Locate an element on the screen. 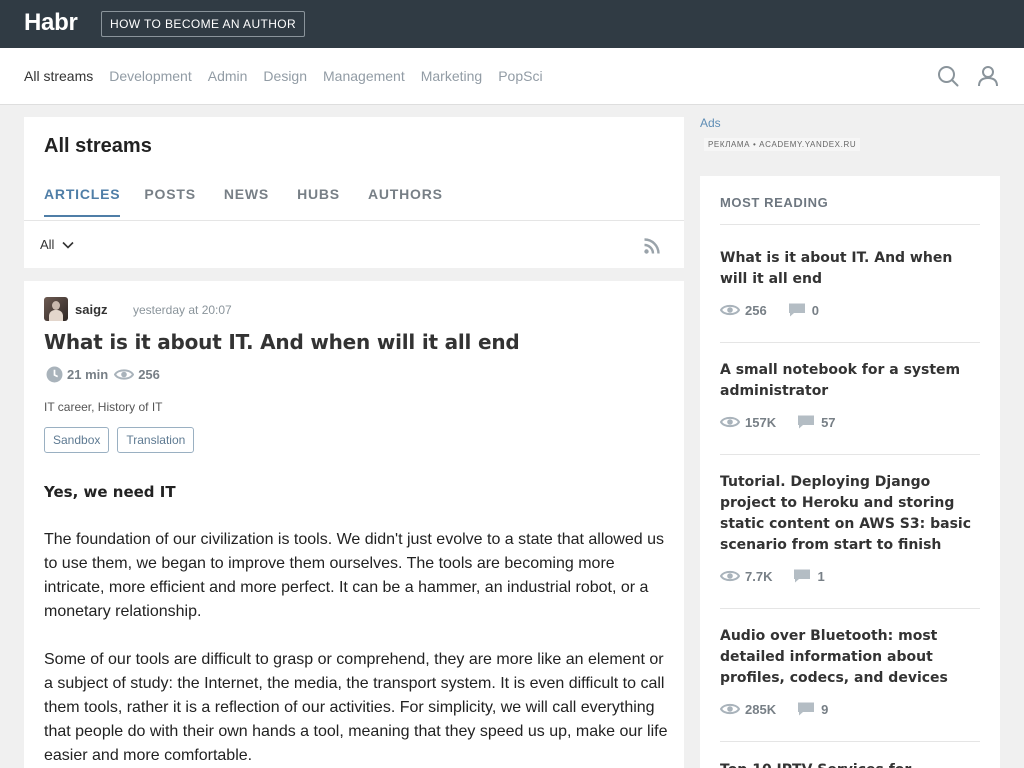 This screenshot has height=768, width=1024. nav-item-development: Development is located at coordinates (150, 76).